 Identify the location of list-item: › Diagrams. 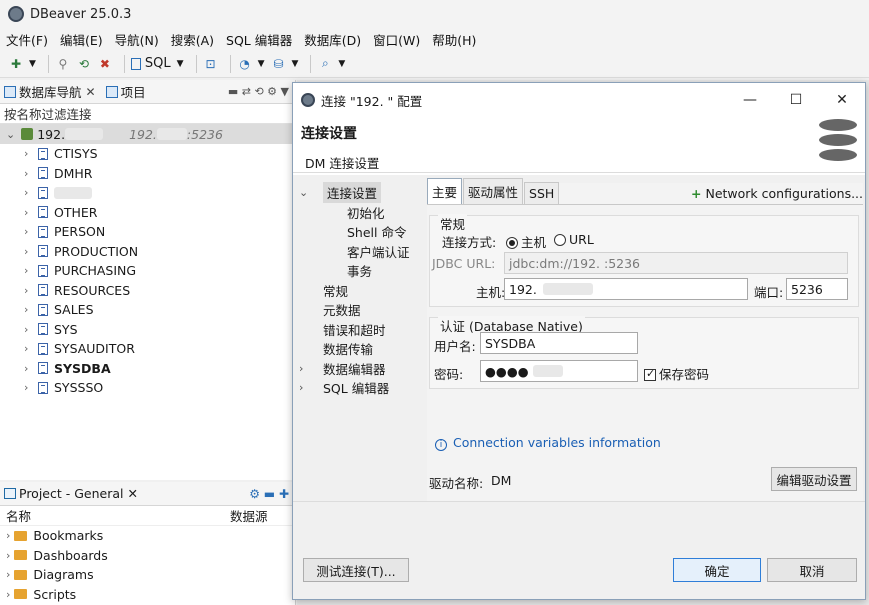
(147, 575).